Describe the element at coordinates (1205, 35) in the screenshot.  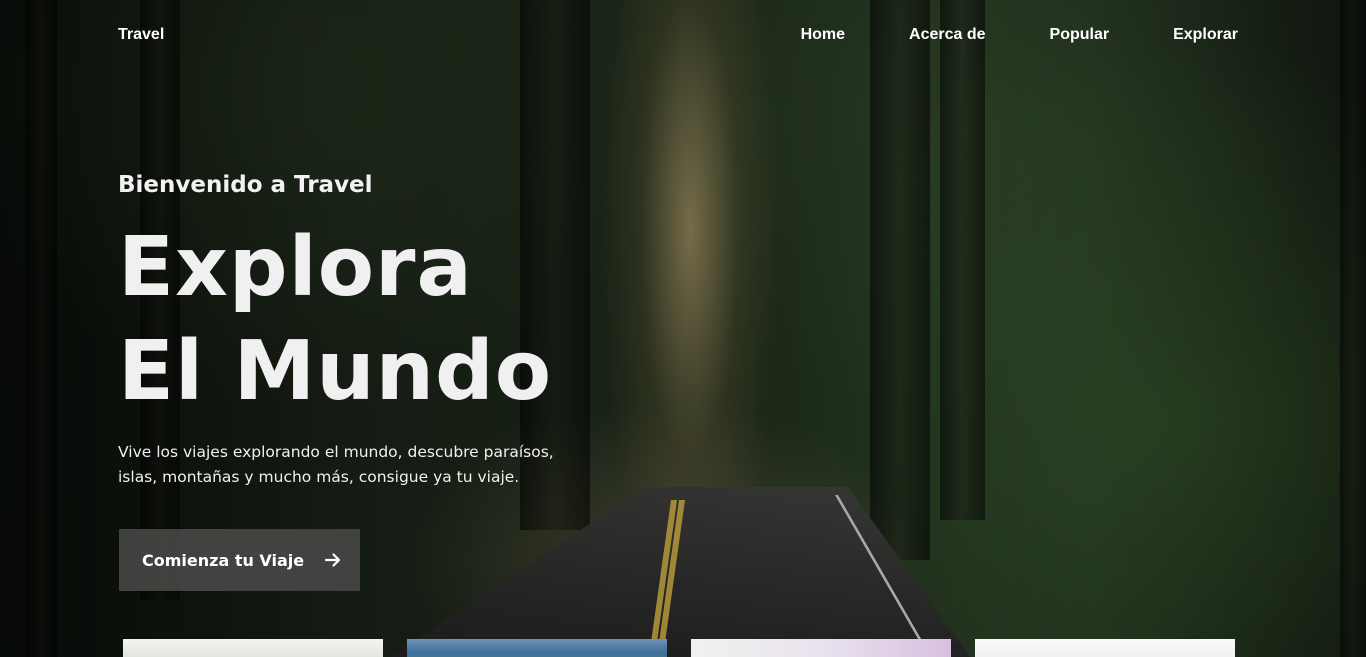
I see `nav-link-explorar: Explorar` at that location.